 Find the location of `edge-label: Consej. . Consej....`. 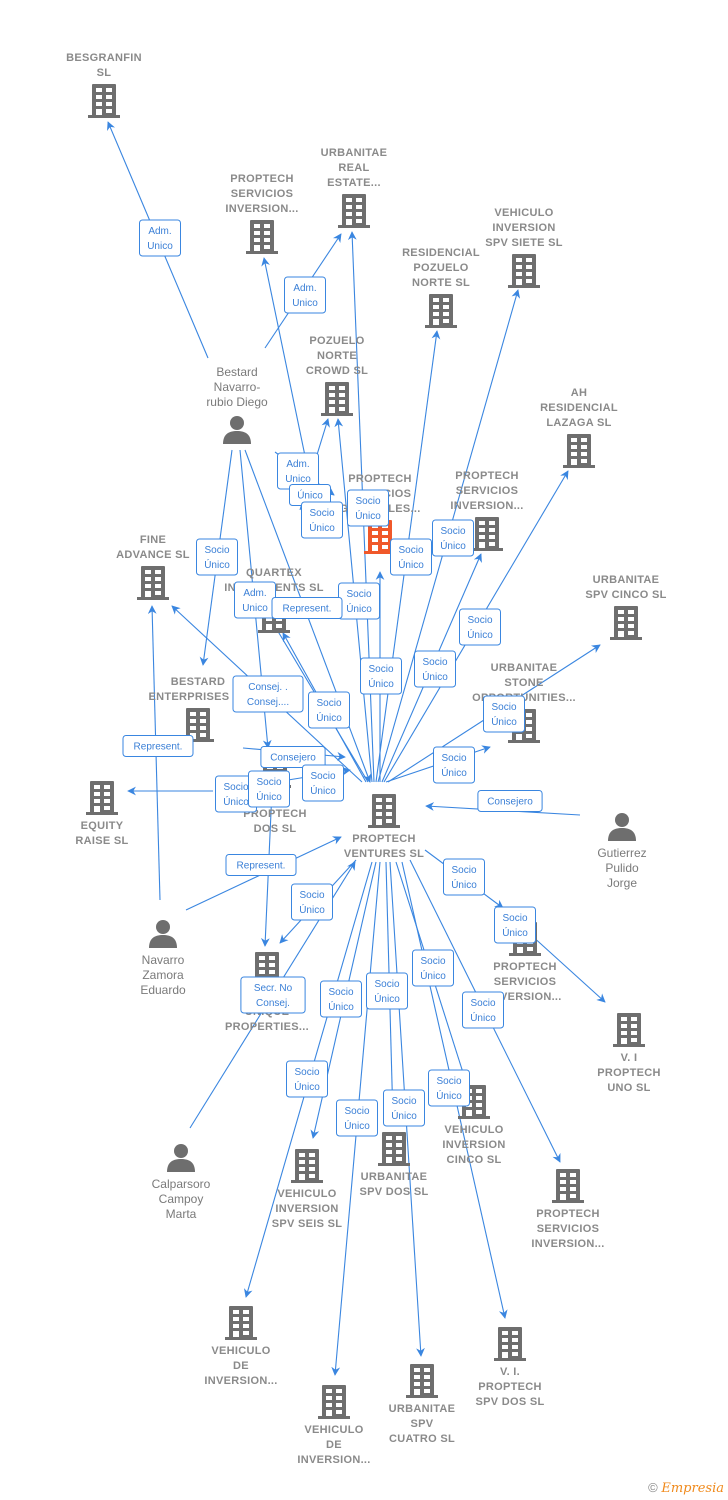

edge-label: Consej. . Consej.... is located at coordinates (268, 694).